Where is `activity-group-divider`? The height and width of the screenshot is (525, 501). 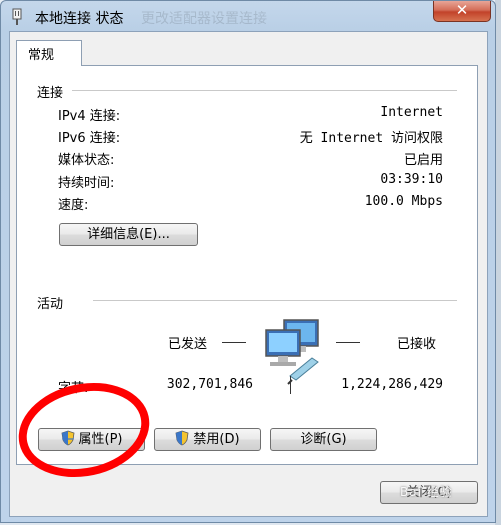
activity-group-divider is located at coordinates (275, 301).